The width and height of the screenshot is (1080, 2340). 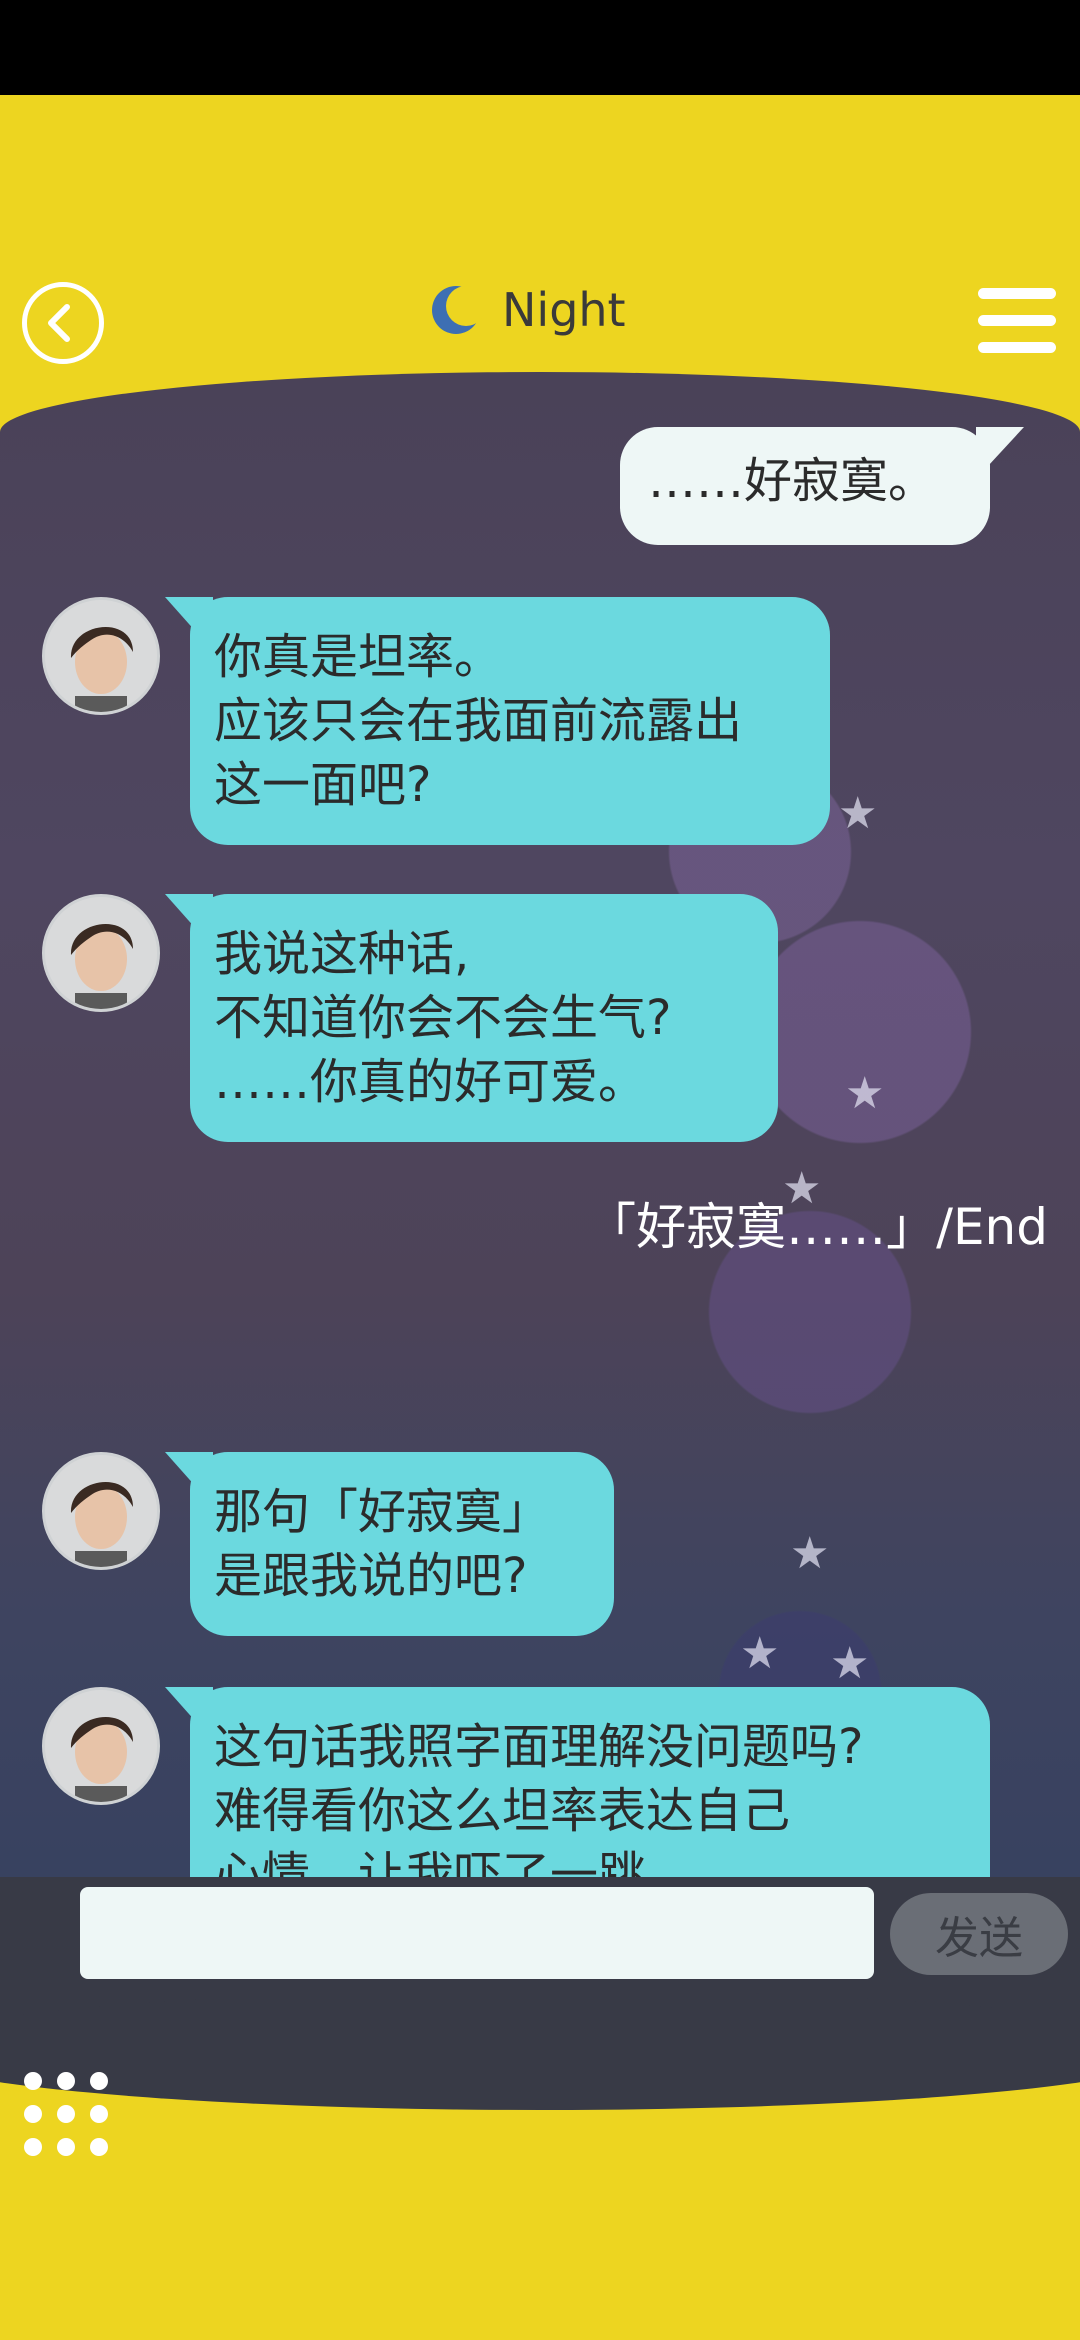 What do you see at coordinates (1017, 321) in the screenshot?
I see `menu-button` at bounding box center [1017, 321].